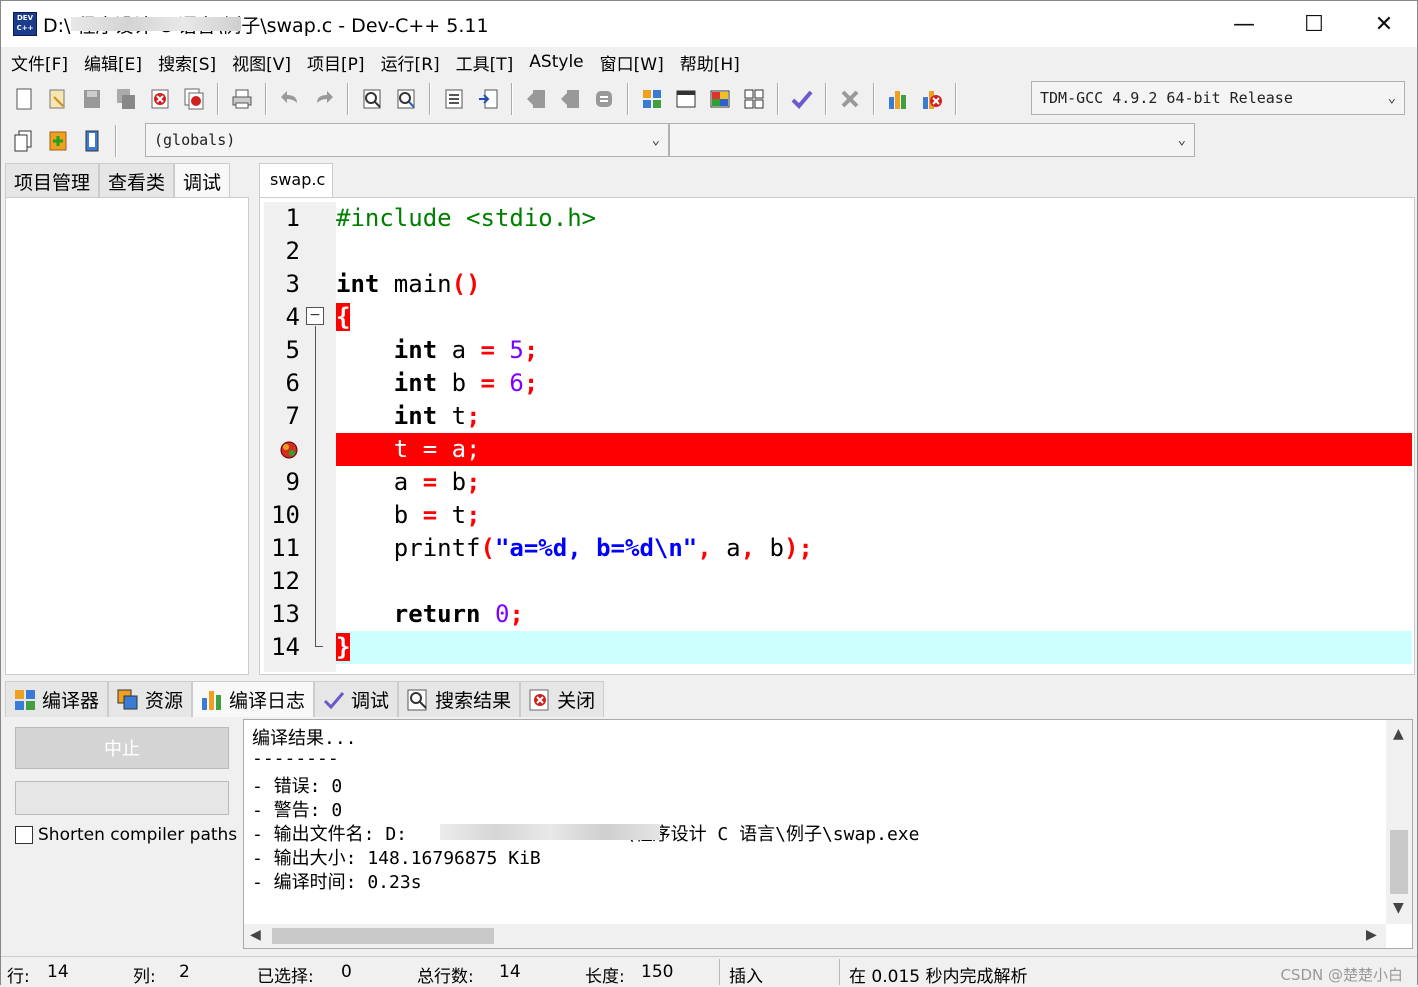  Describe the element at coordinates (408, 515) in the screenshot. I see `code-text: b = t;` at that location.